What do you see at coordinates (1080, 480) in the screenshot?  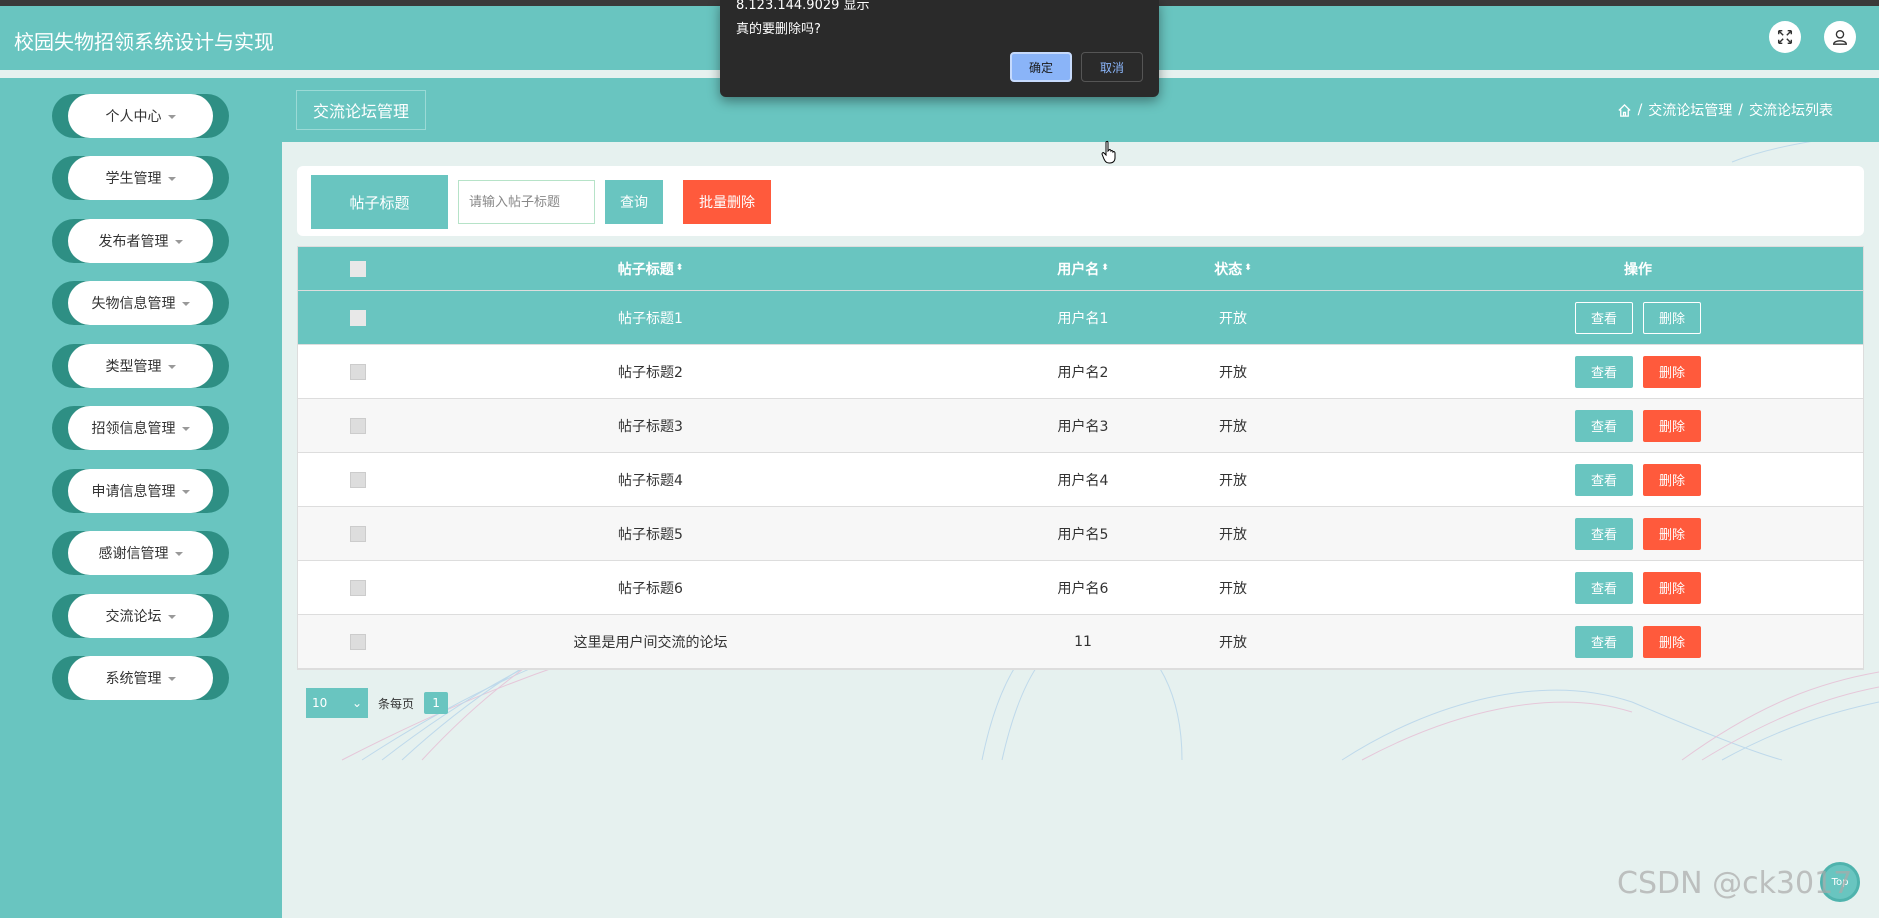 I see `table-row: 帖子标题4 用户名4 开放 查看 删除` at bounding box center [1080, 480].